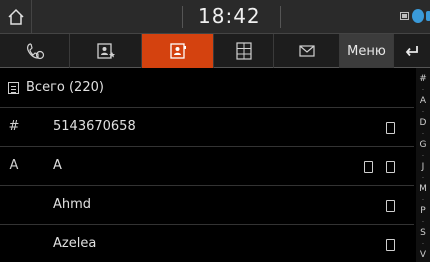 This screenshot has height=262, width=430. What do you see at coordinates (207, 205) in the screenshot?
I see `contact-row: Ahmd` at bounding box center [207, 205].